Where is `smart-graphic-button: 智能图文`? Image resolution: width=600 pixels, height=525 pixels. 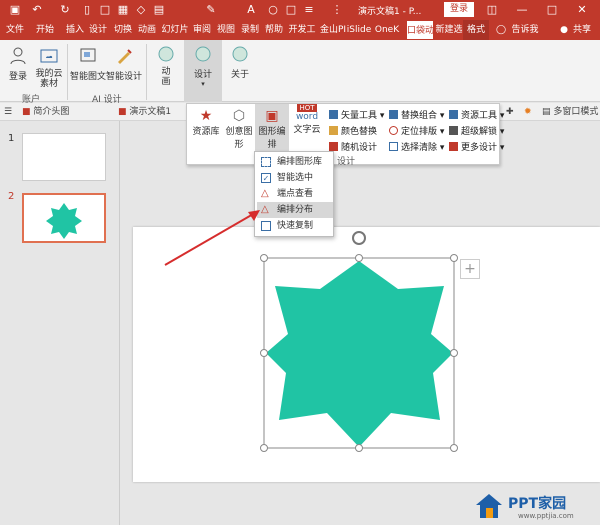
smart-graphic-button: 智能图文 is located at coordinates (88, 64).